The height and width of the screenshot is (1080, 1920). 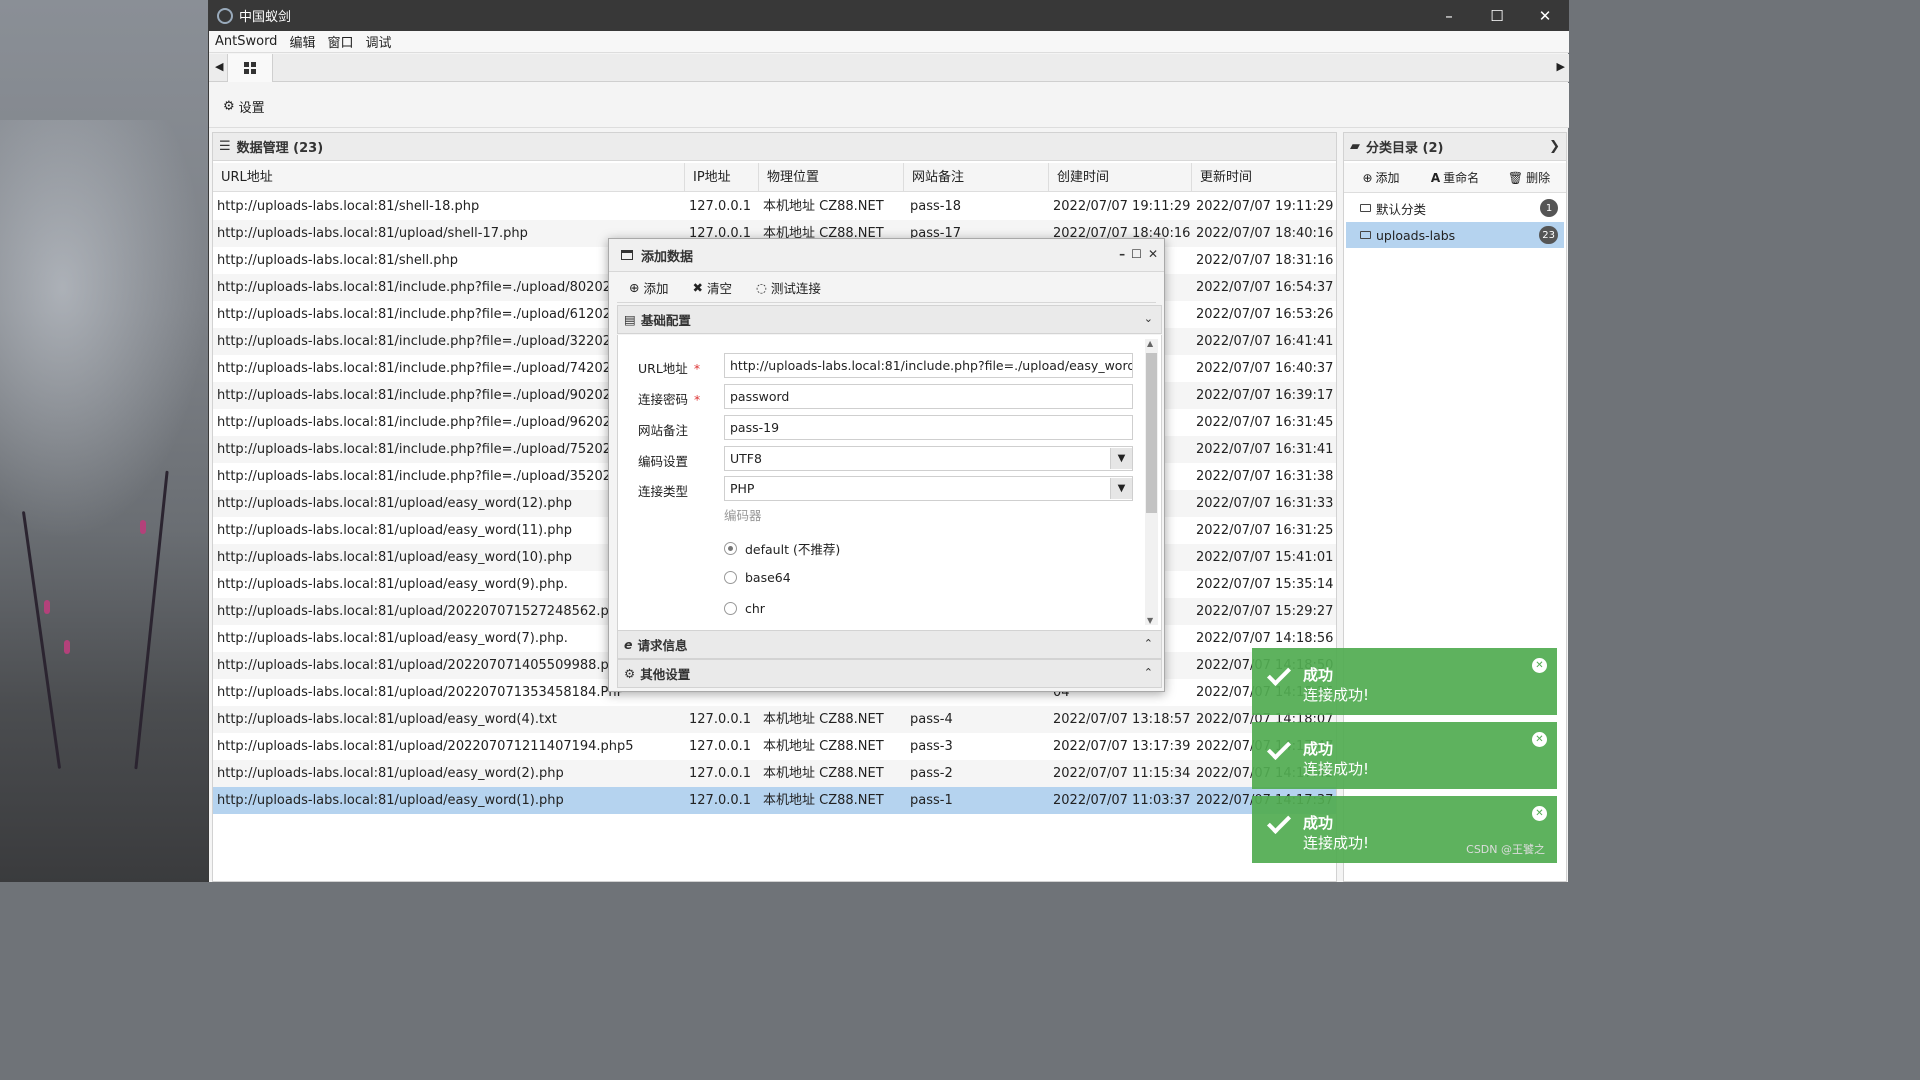 What do you see at coordinates (1455, 235) in the screenshot?
I see `category-item-uploads-labs: uploads-labs 23` at bounding box center [1455, 235].